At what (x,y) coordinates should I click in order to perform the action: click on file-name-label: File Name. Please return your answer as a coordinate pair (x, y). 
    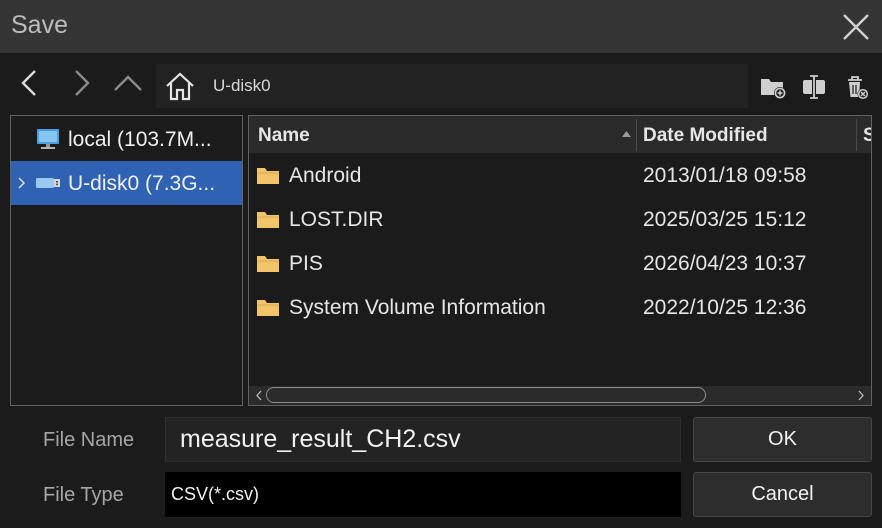
    Looking at the image, I should click on (89, 440).